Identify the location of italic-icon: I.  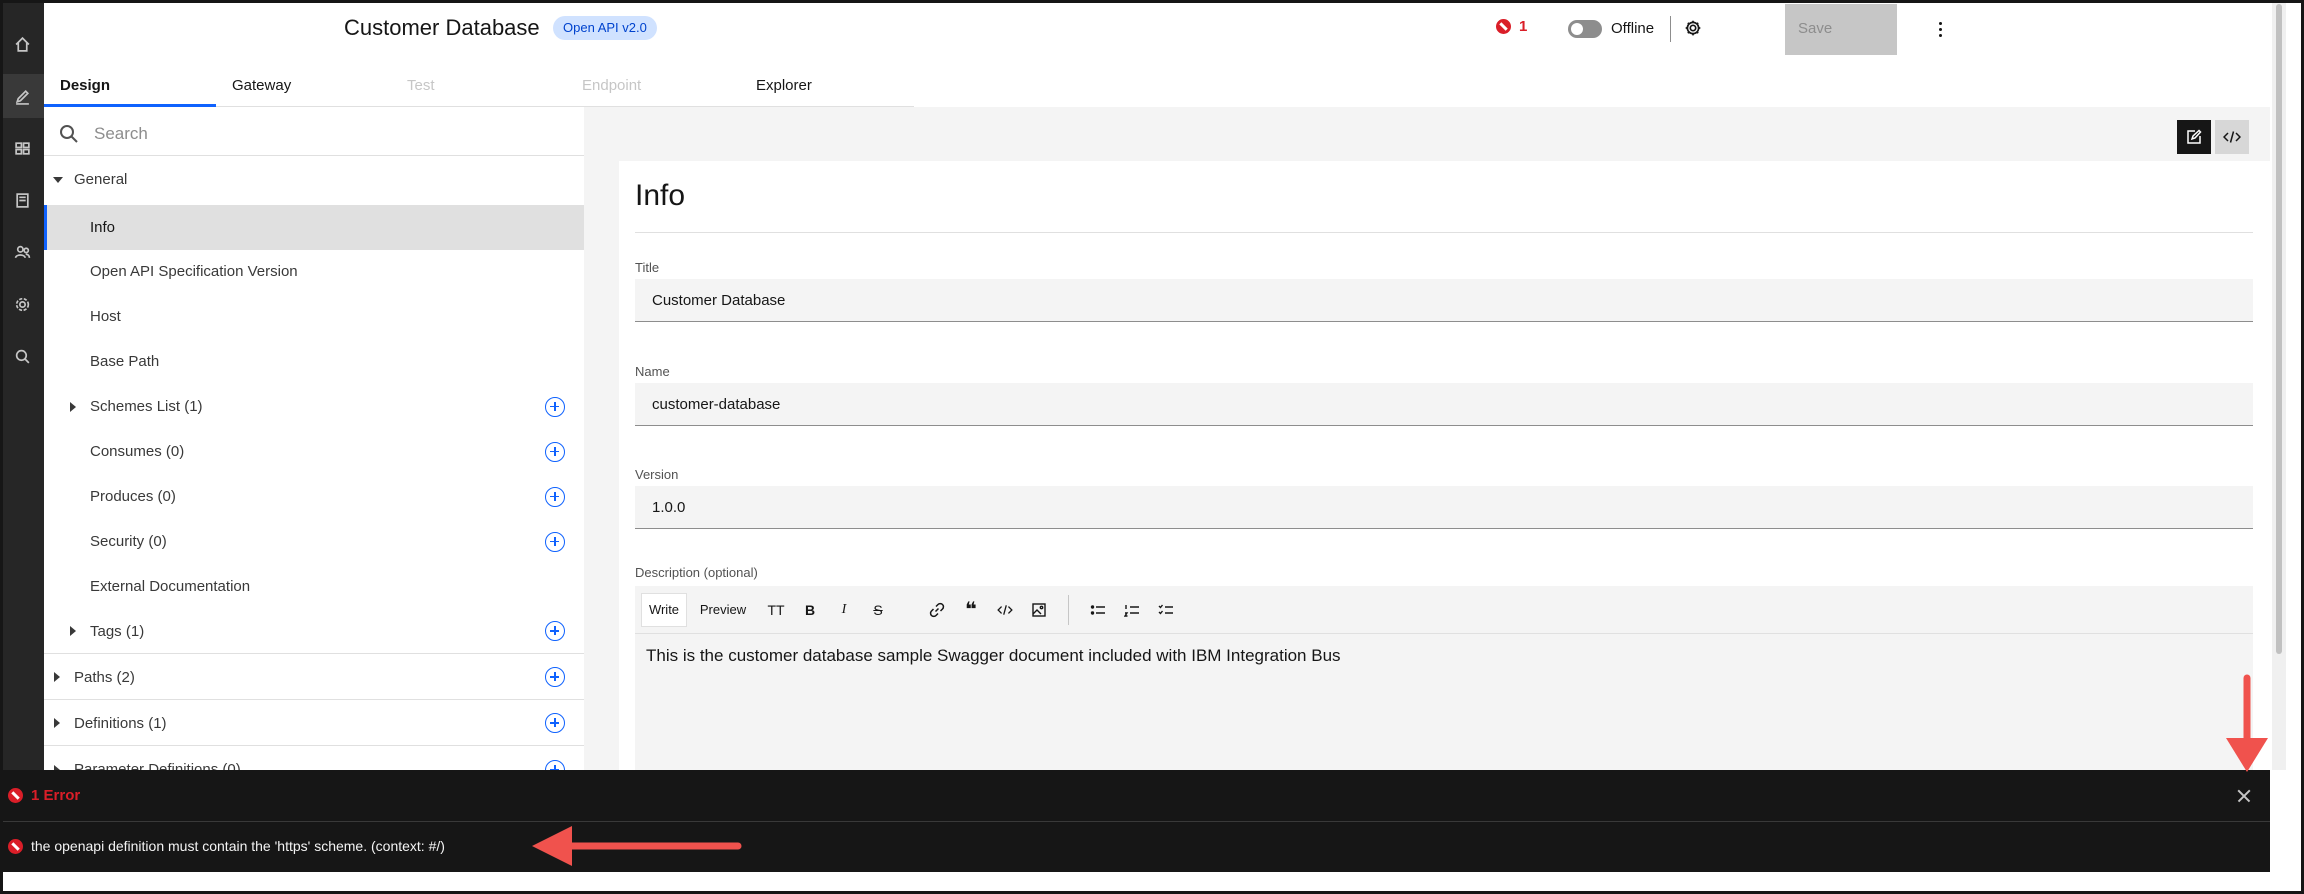
(844, 610).